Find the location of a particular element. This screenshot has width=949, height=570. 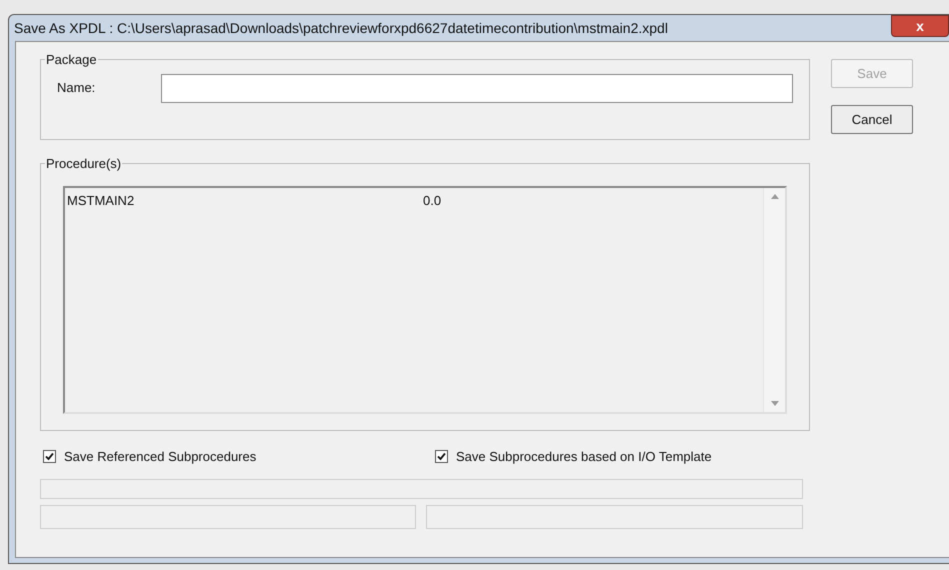

checkbox-label: Save Referenced Subprocedures is located at coordinates (160, 457).